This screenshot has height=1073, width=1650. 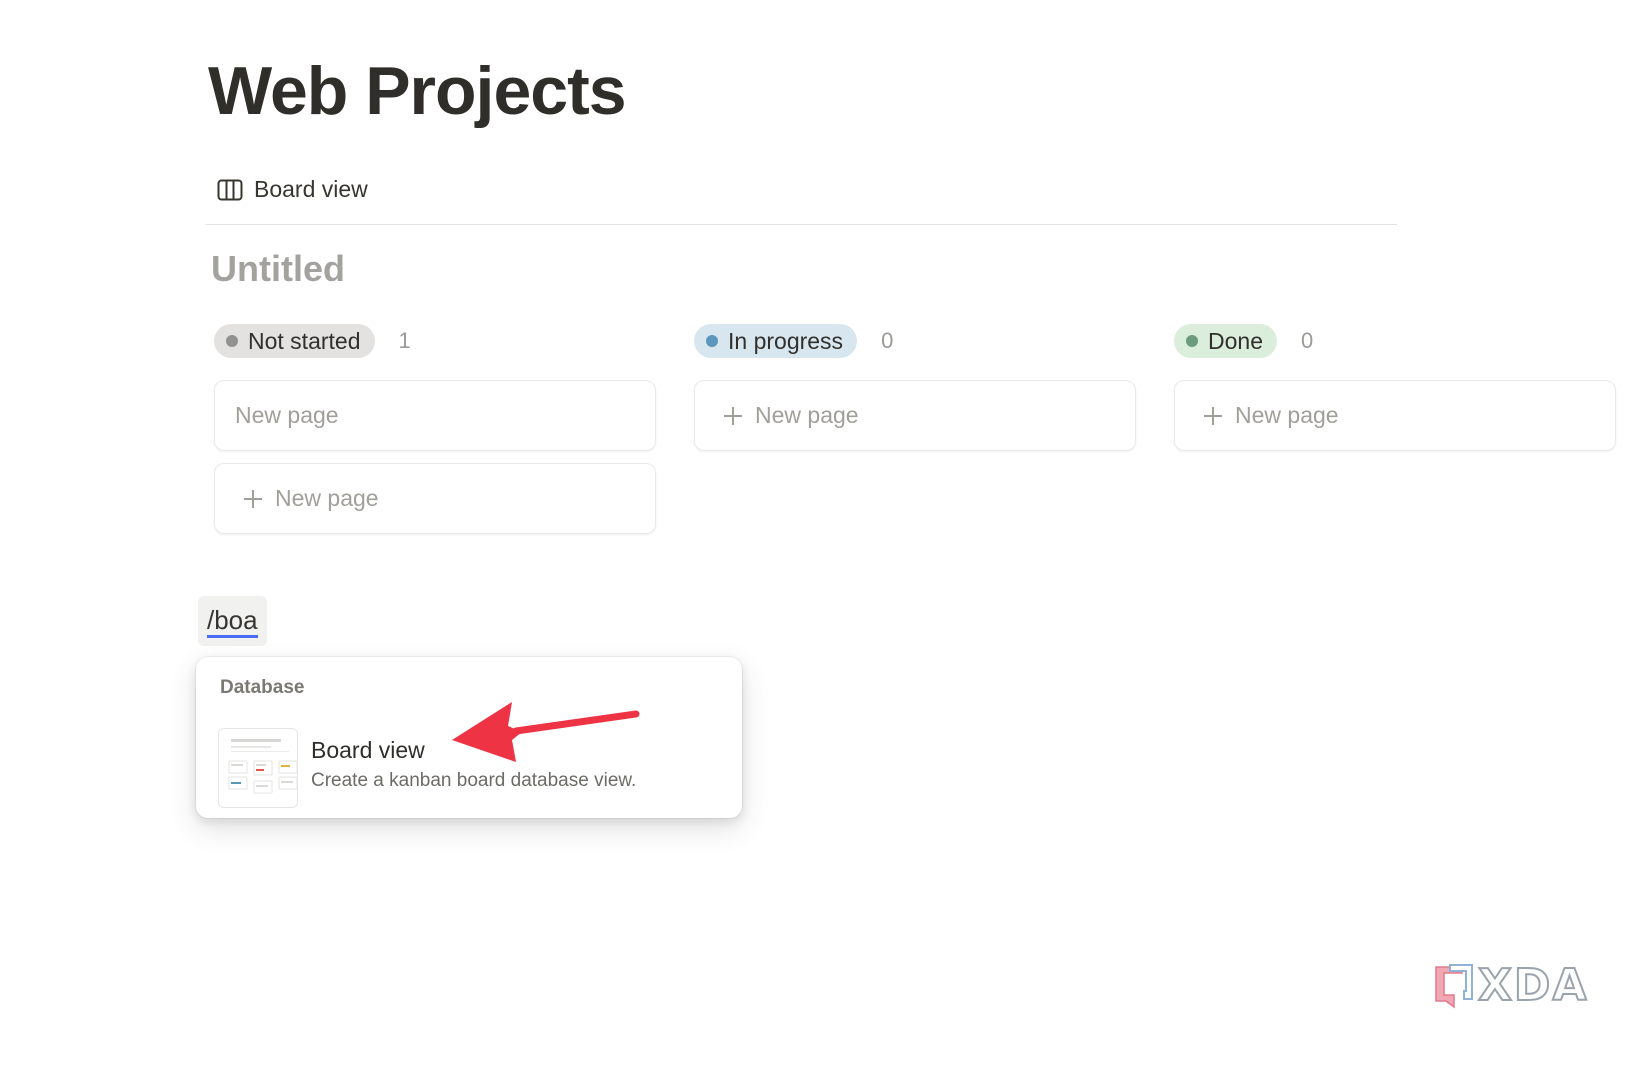 I want to click on board-column-not-started: Not started 1 New page New page, so click(x=435, y=428).